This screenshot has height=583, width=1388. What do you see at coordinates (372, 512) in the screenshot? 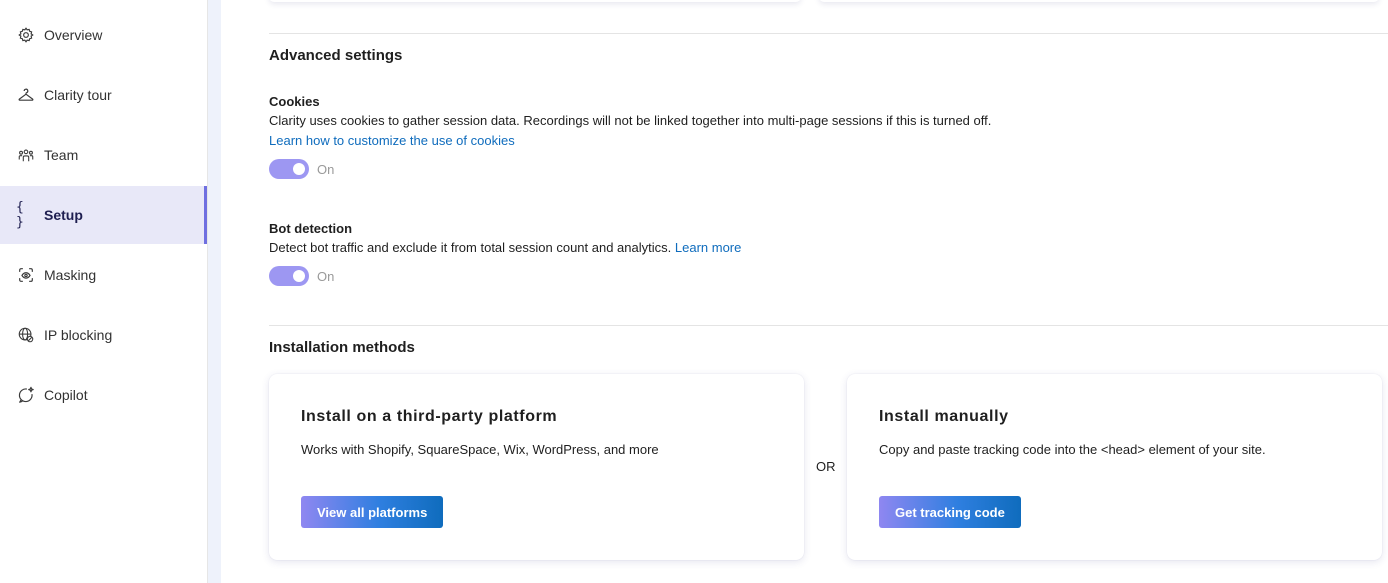
I see `view-all-platforms-button: View all platforms` at bounding box center [372, 512].